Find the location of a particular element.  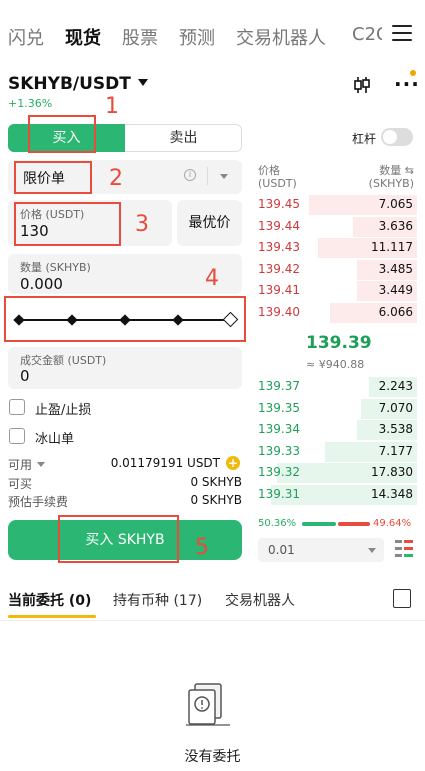

buy-ratio: 50.36% is located at coordinates (277, 523).